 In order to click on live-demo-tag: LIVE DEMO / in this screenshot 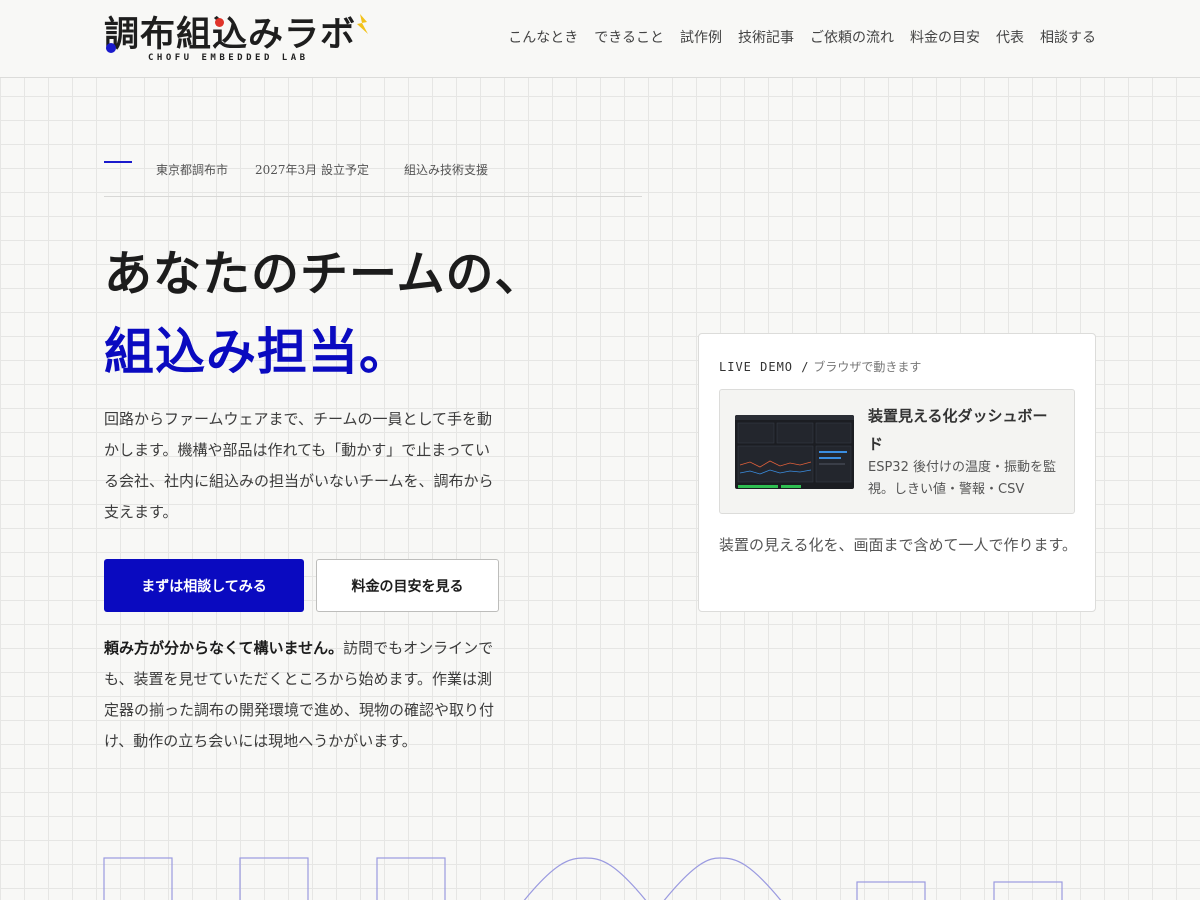, I will do `click(764, 367)`.